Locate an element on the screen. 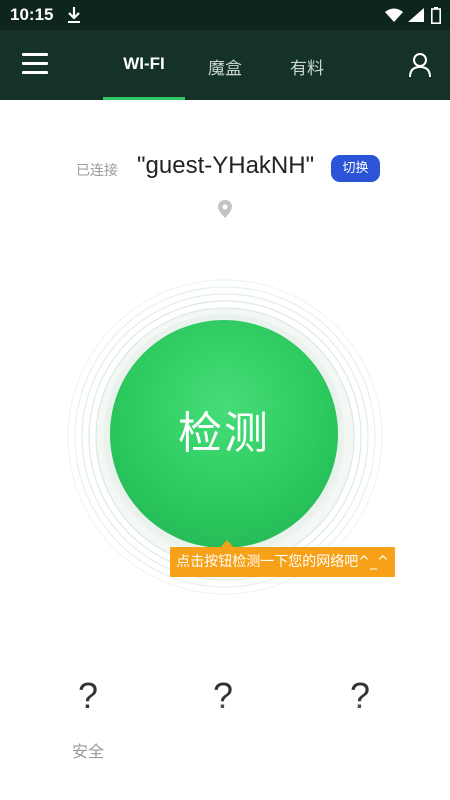  active-tab-indicator is located at coordinates (144, 98).